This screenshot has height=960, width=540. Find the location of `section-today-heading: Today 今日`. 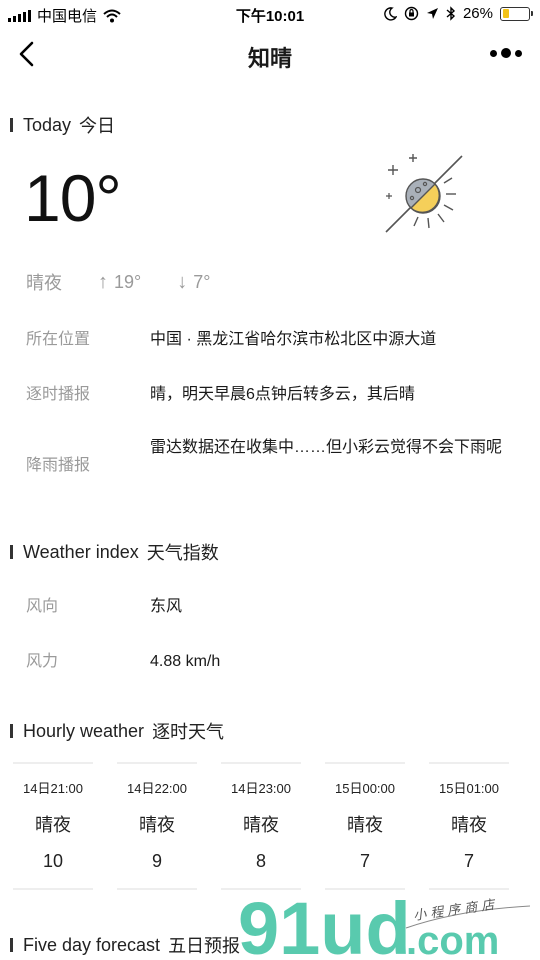

section-today-heading: Today 今日 is located at coordinates (62, 125).